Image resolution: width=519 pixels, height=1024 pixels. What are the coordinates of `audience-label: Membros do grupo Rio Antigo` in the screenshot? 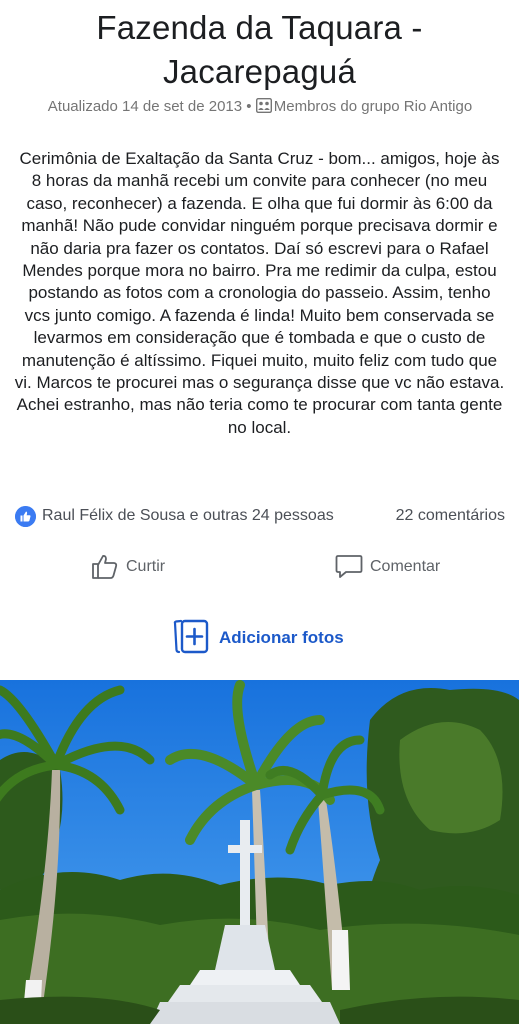 It's located at (373, 106).